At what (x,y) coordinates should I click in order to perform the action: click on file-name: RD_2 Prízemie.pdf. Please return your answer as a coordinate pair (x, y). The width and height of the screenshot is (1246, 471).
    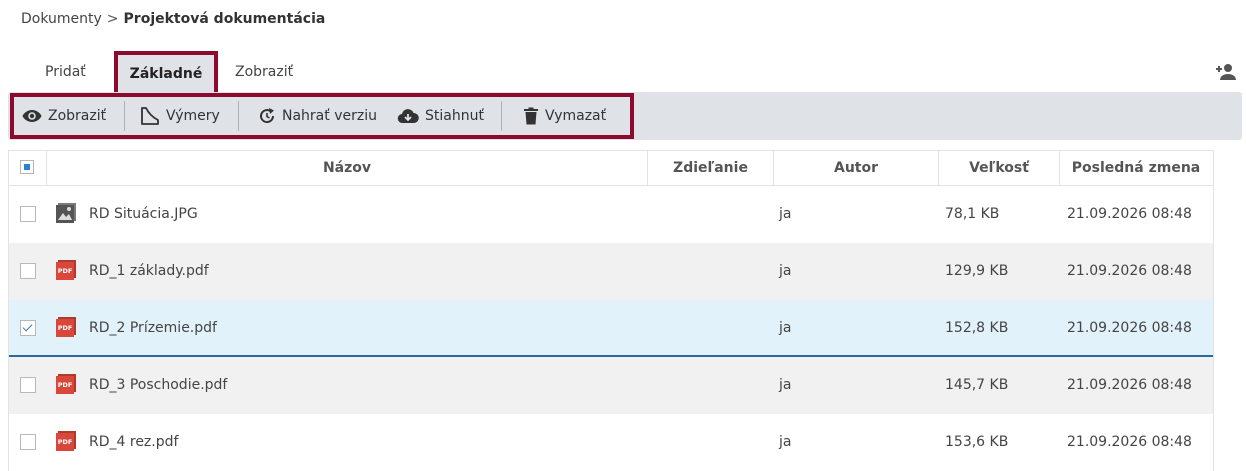
    Looking at the image, I should click on (153, 328).